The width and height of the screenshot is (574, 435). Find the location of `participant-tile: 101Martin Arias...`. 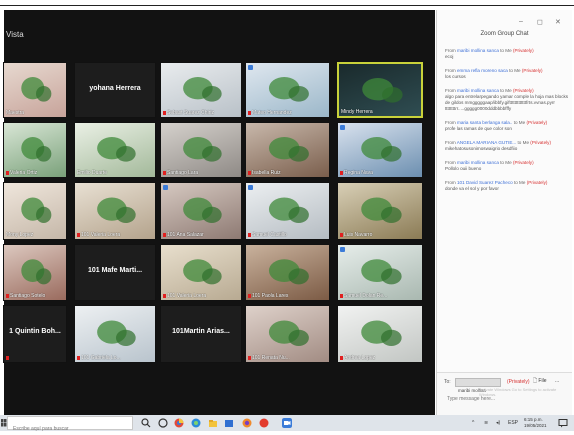

participant-tile: 101Martin Arias... is located at coordinates (201, 334).